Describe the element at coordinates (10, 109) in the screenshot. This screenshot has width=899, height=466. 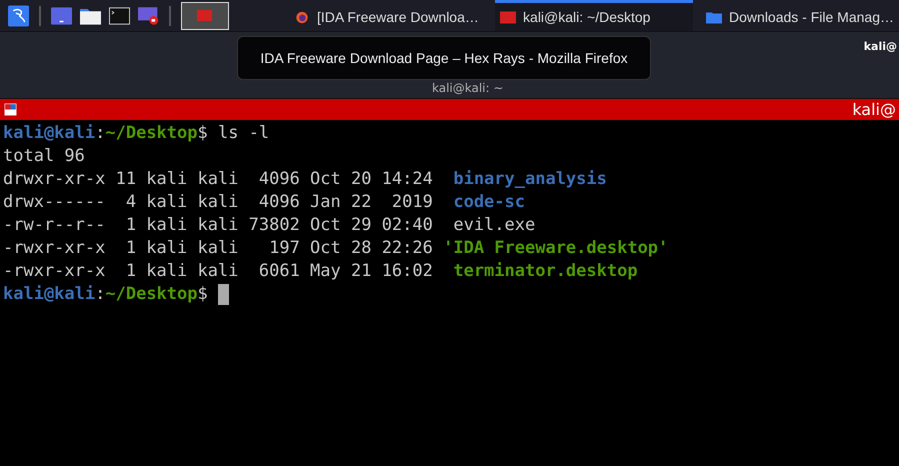
I see `terminal-app-icon` at that location.